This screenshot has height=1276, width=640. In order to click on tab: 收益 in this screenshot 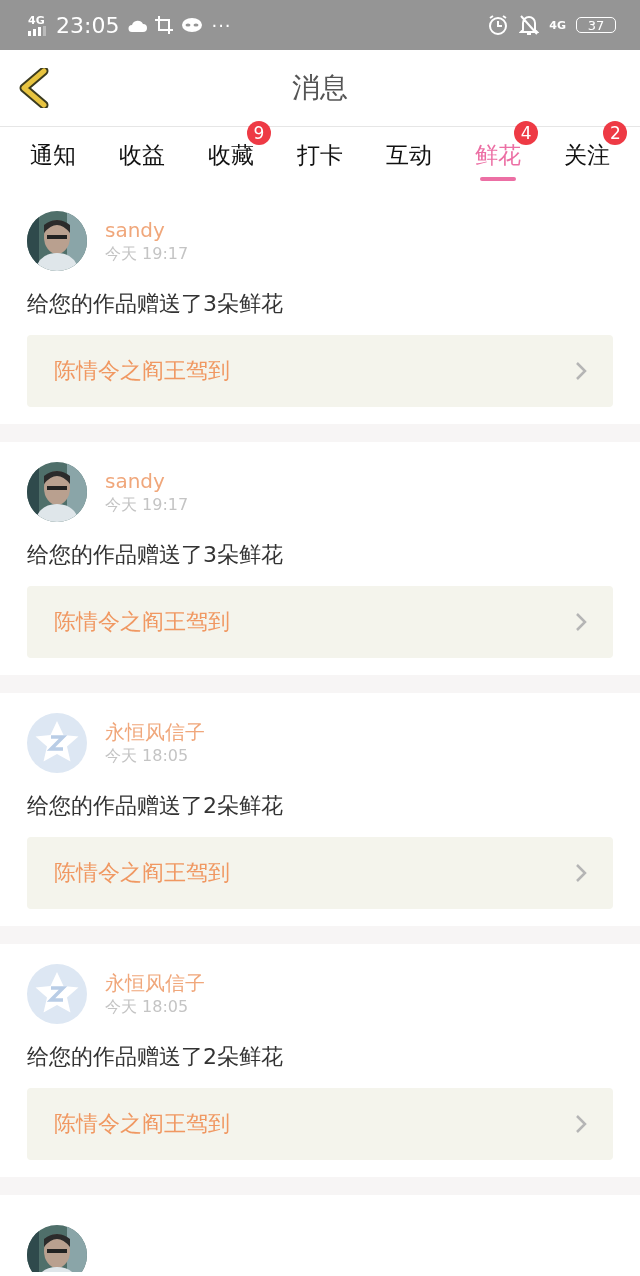, I will do `click(141, 161)`.